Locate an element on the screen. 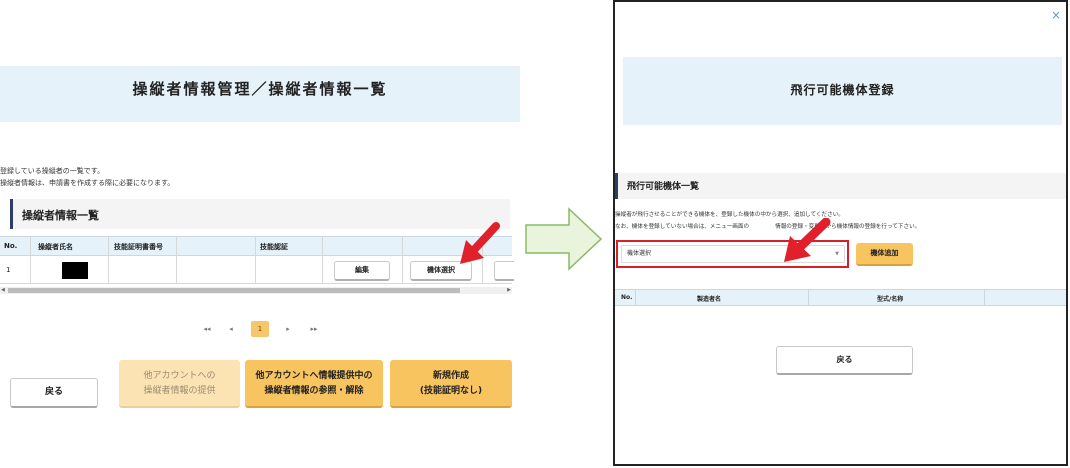 This screenshot has height=468, width=1070. page-next-icon: ▸ is located at coordinates (288, 329).